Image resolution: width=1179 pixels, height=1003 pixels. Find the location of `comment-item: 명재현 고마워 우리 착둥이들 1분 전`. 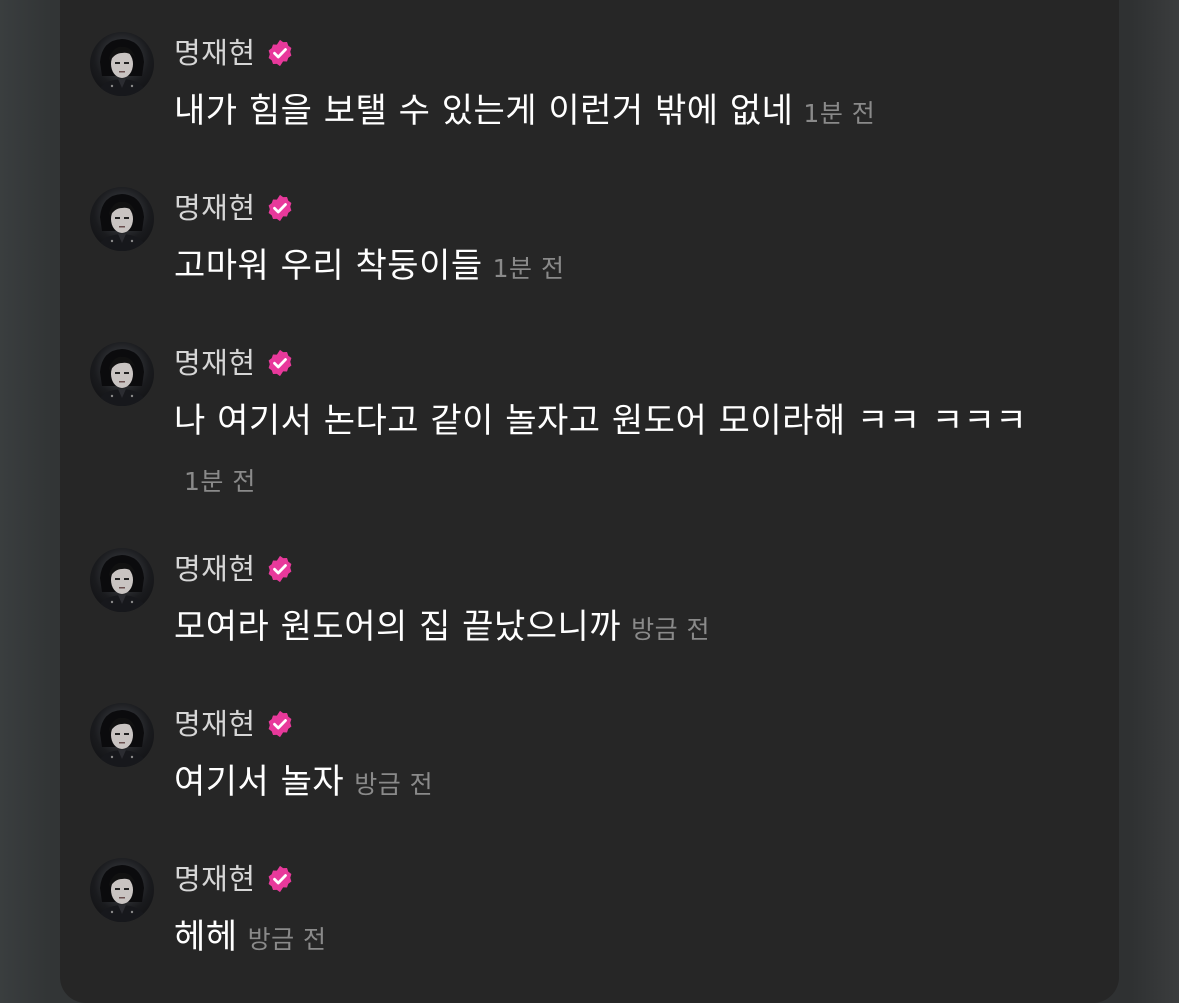

comment-item: 명재현 고마워 우리 착둥이들 1분 전 is located at coordinates (590, 247).